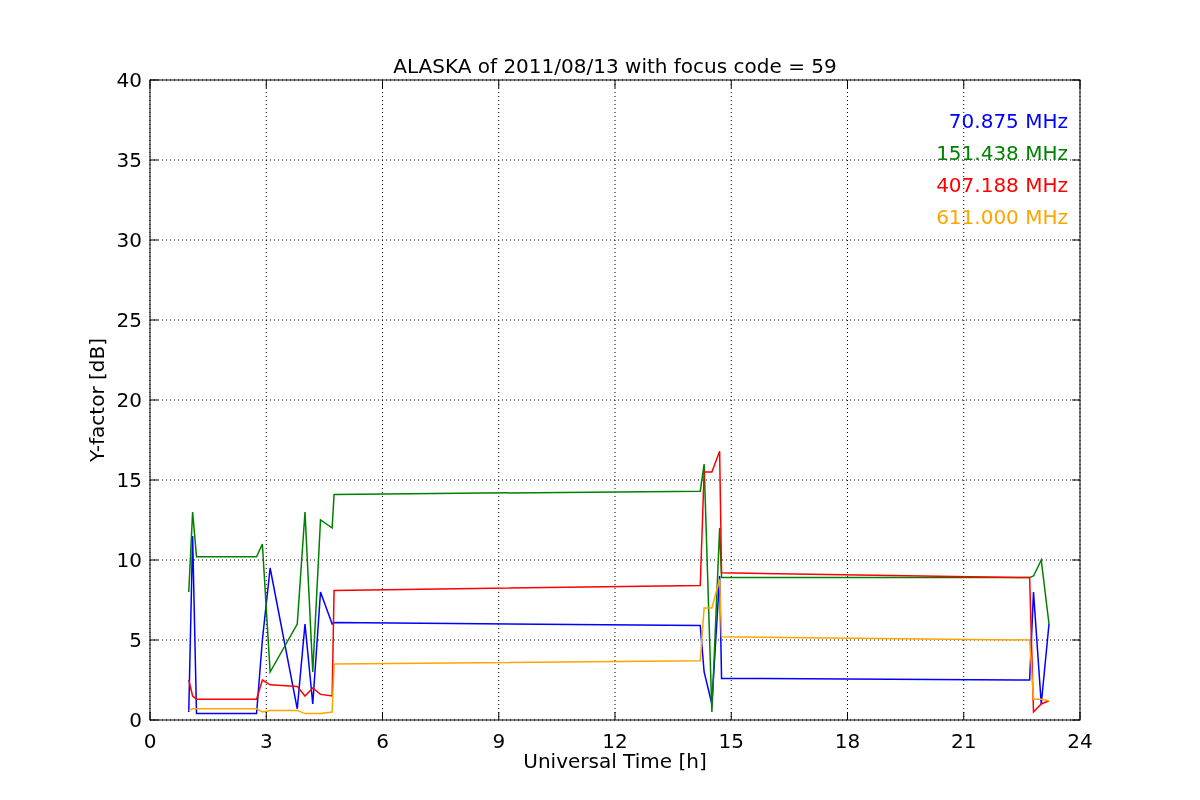  I want to click on legend-label: 611.000 MHz, so click(1002, 217).